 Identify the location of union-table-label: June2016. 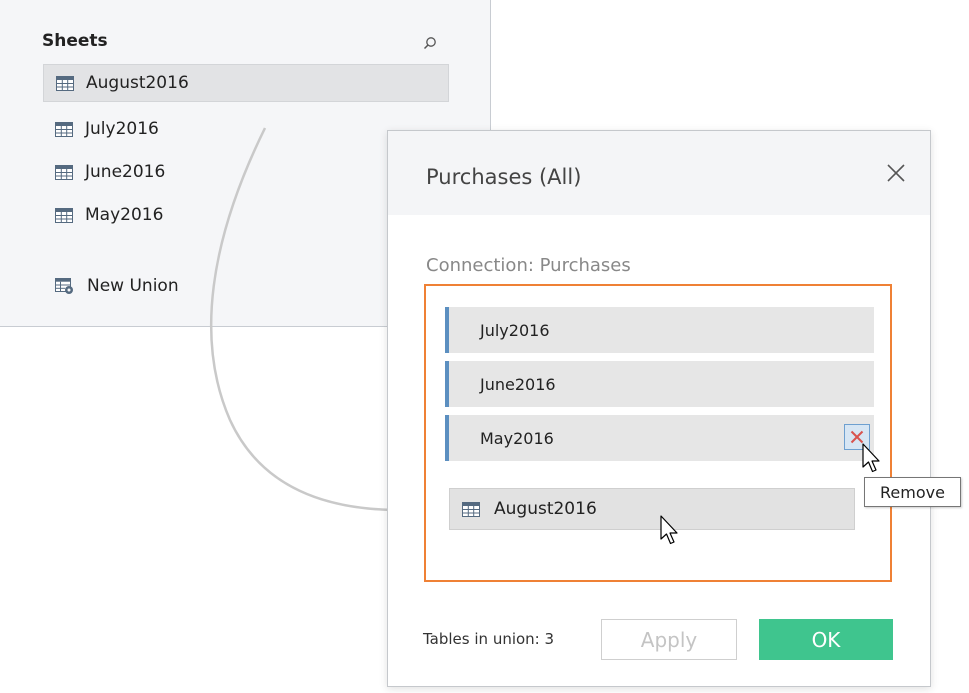
(518, 384).